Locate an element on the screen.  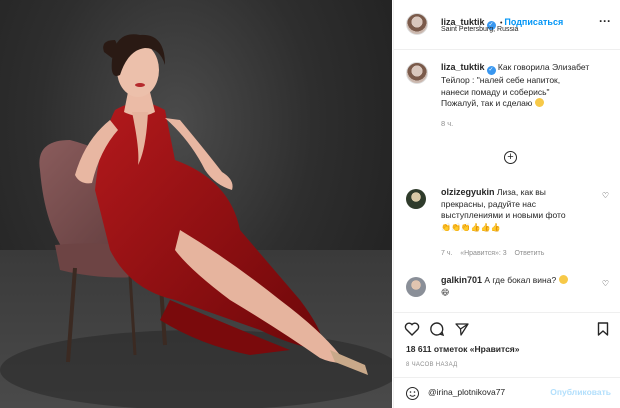
comment-likes: «Нравится»: 3 is located at coordinates (483, 253).